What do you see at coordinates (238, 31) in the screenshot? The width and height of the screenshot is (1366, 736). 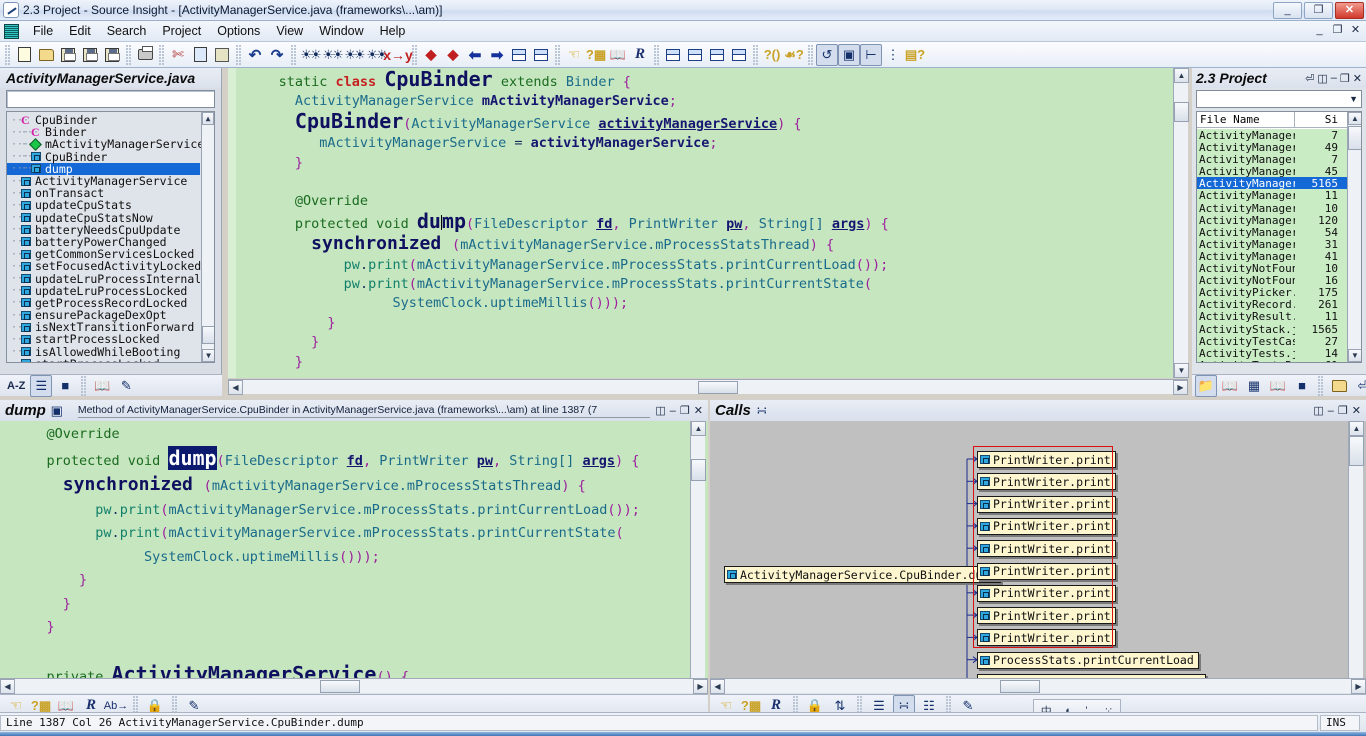 I see `menu-item-options: Options` at bounding box center [238, 31].